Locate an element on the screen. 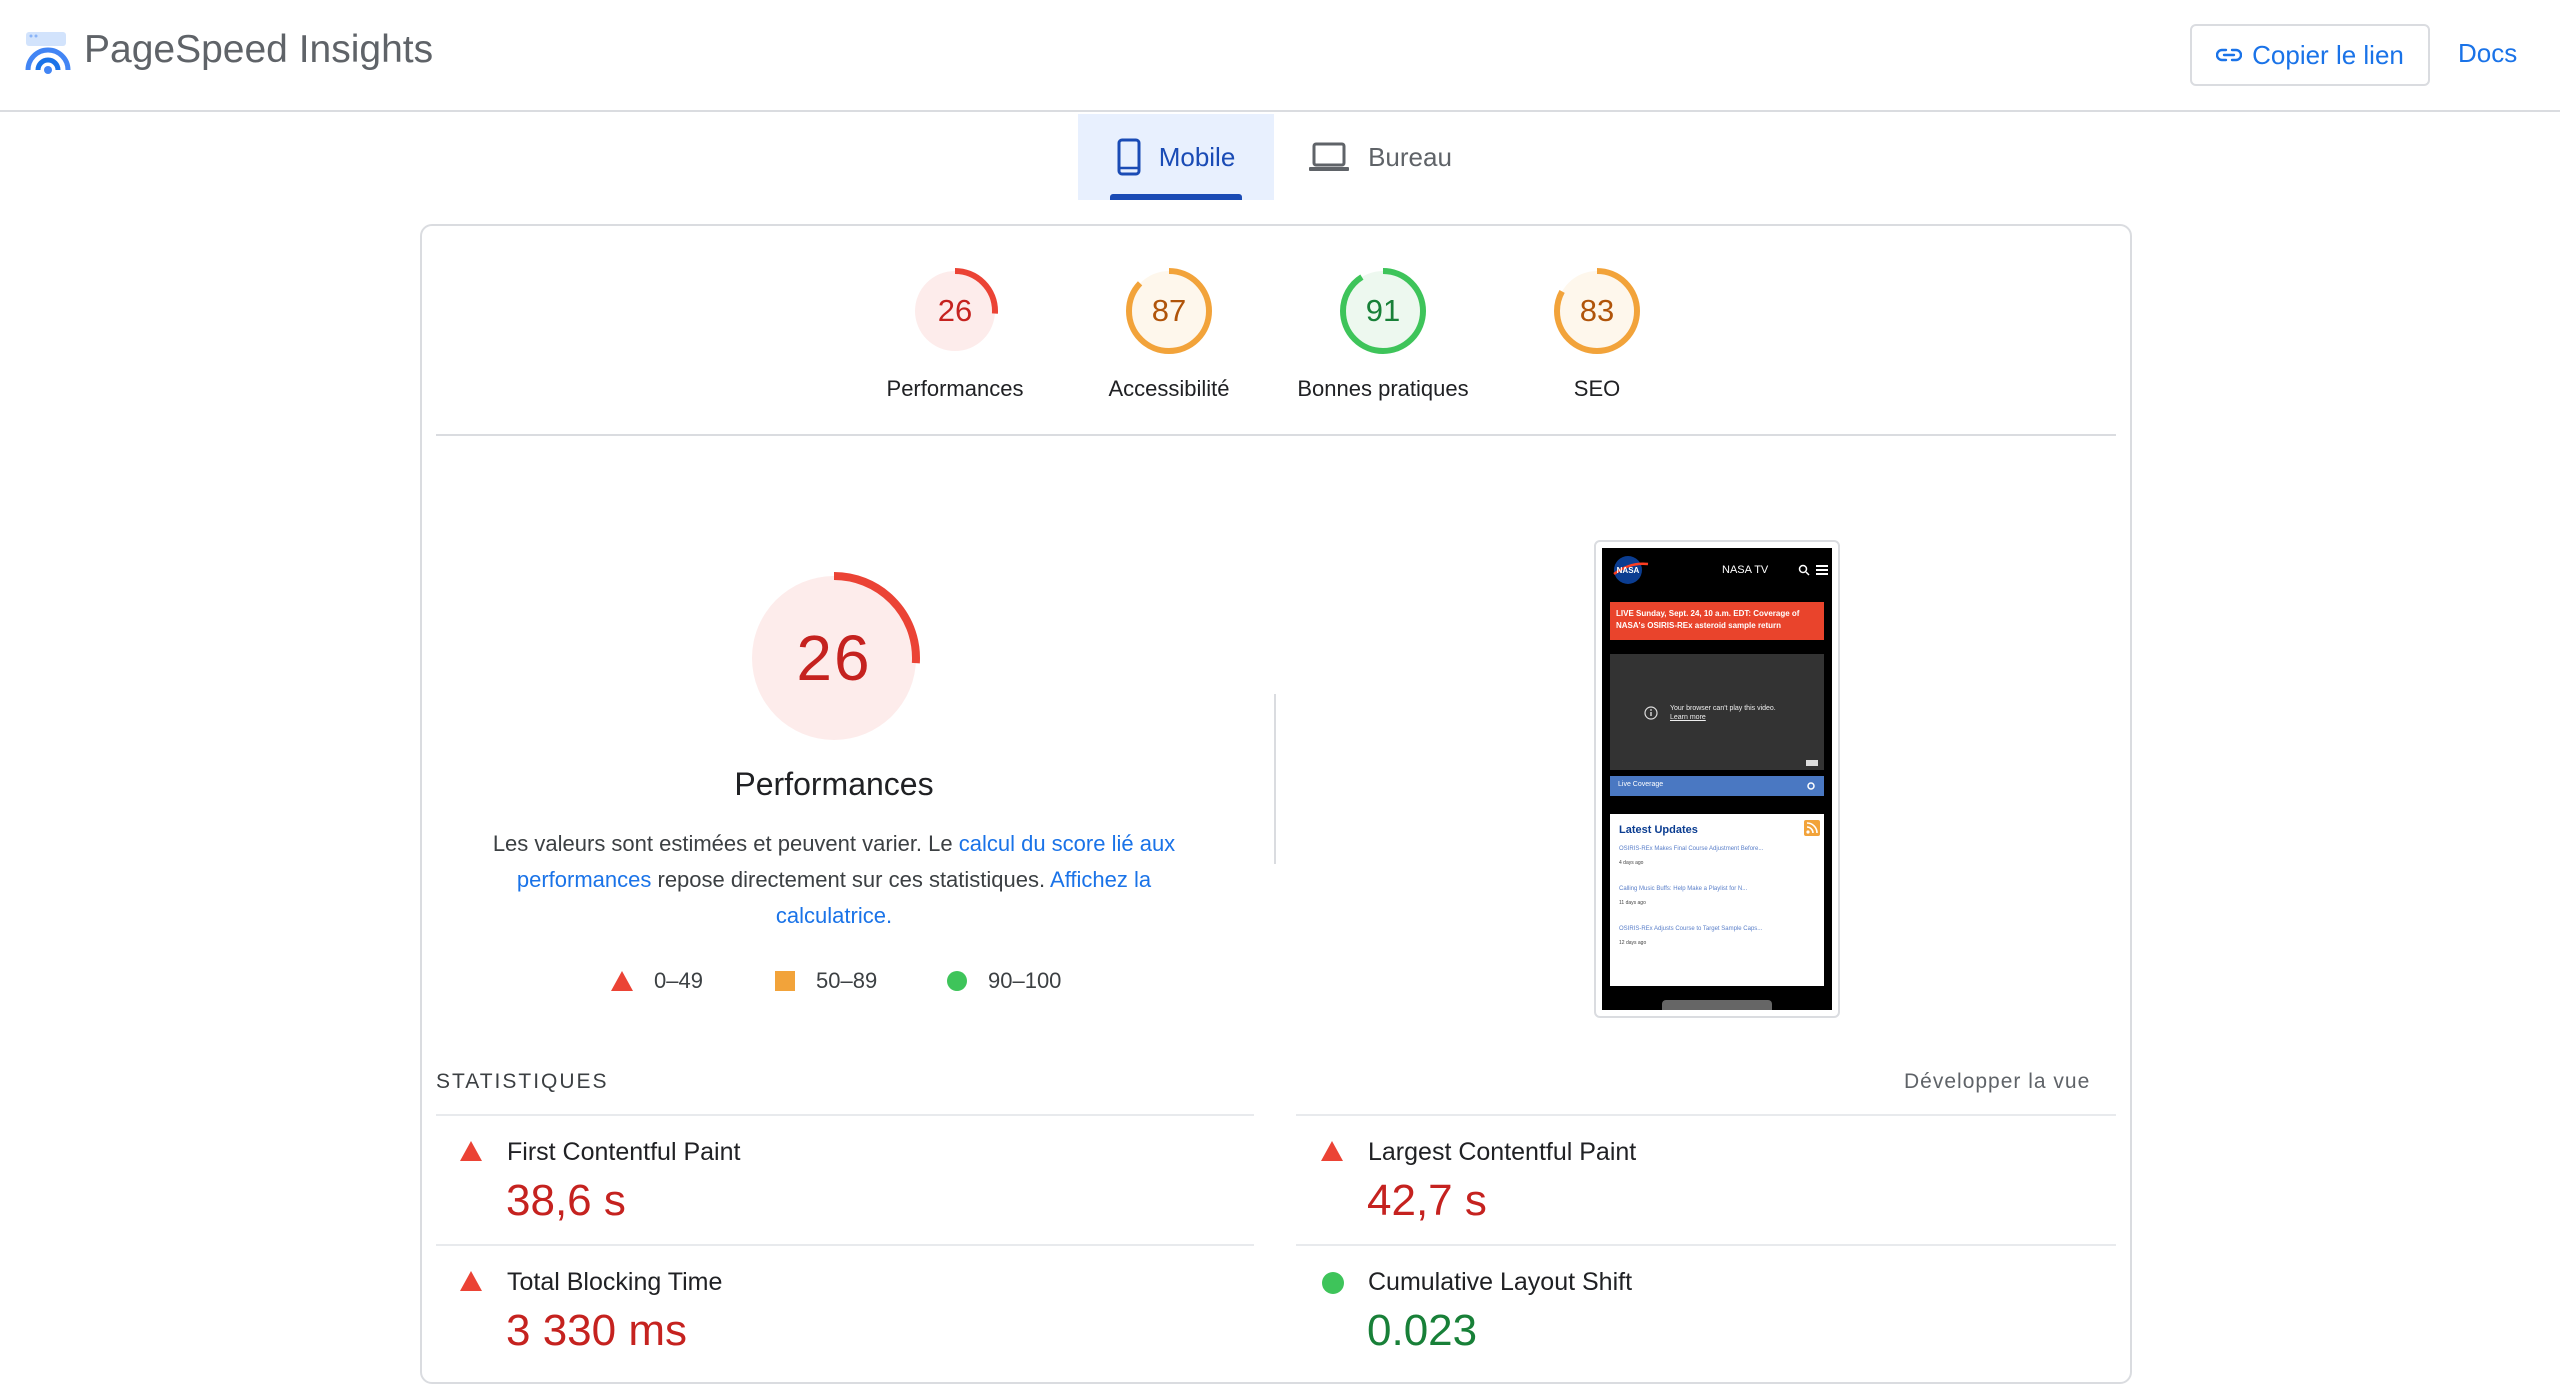  smartphone-icon is located at coordinates (1129, 157).